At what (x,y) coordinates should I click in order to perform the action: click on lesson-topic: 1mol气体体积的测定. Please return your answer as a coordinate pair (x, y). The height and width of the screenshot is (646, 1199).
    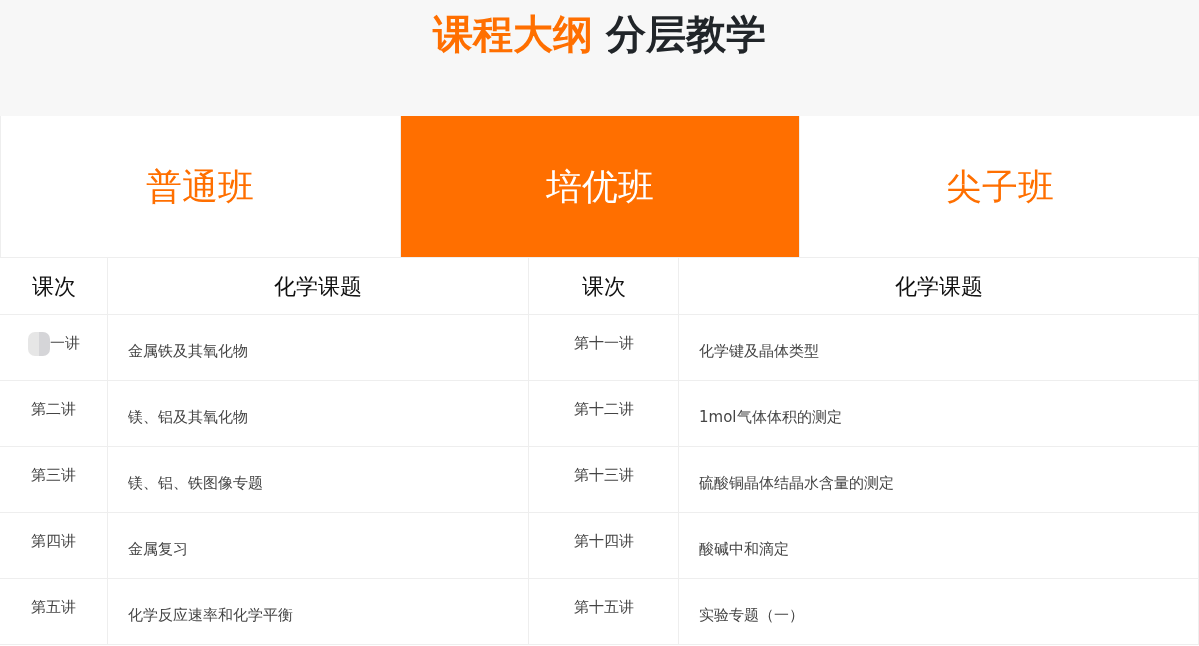
    Looking at the image, I should click on (770, 418).